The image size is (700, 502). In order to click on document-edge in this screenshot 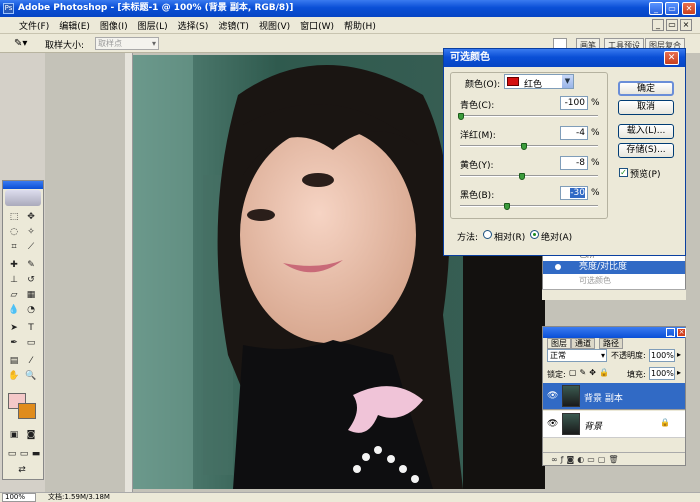, I will do `click(129, 272)`.